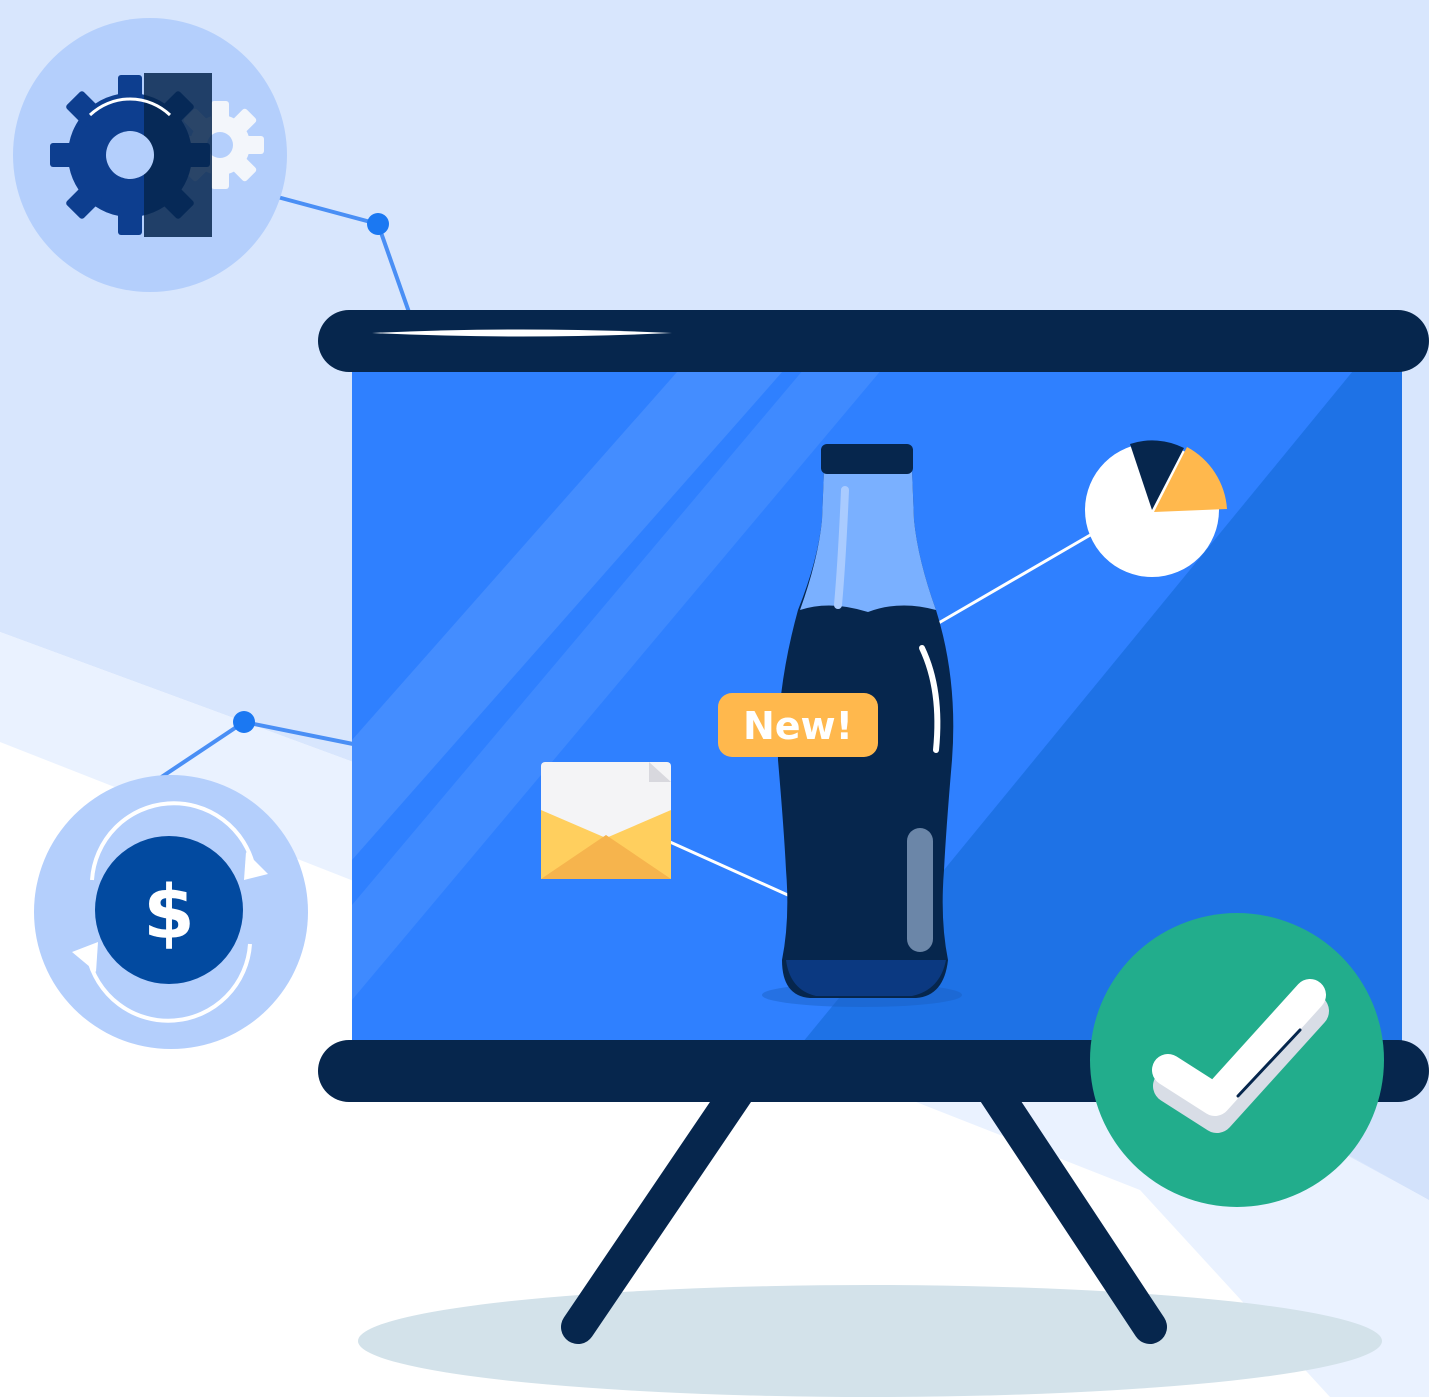  What do you see at coordinates (244, 722) in the screenshot?
I see `connector-node-left` at bounding box center [244, 722].